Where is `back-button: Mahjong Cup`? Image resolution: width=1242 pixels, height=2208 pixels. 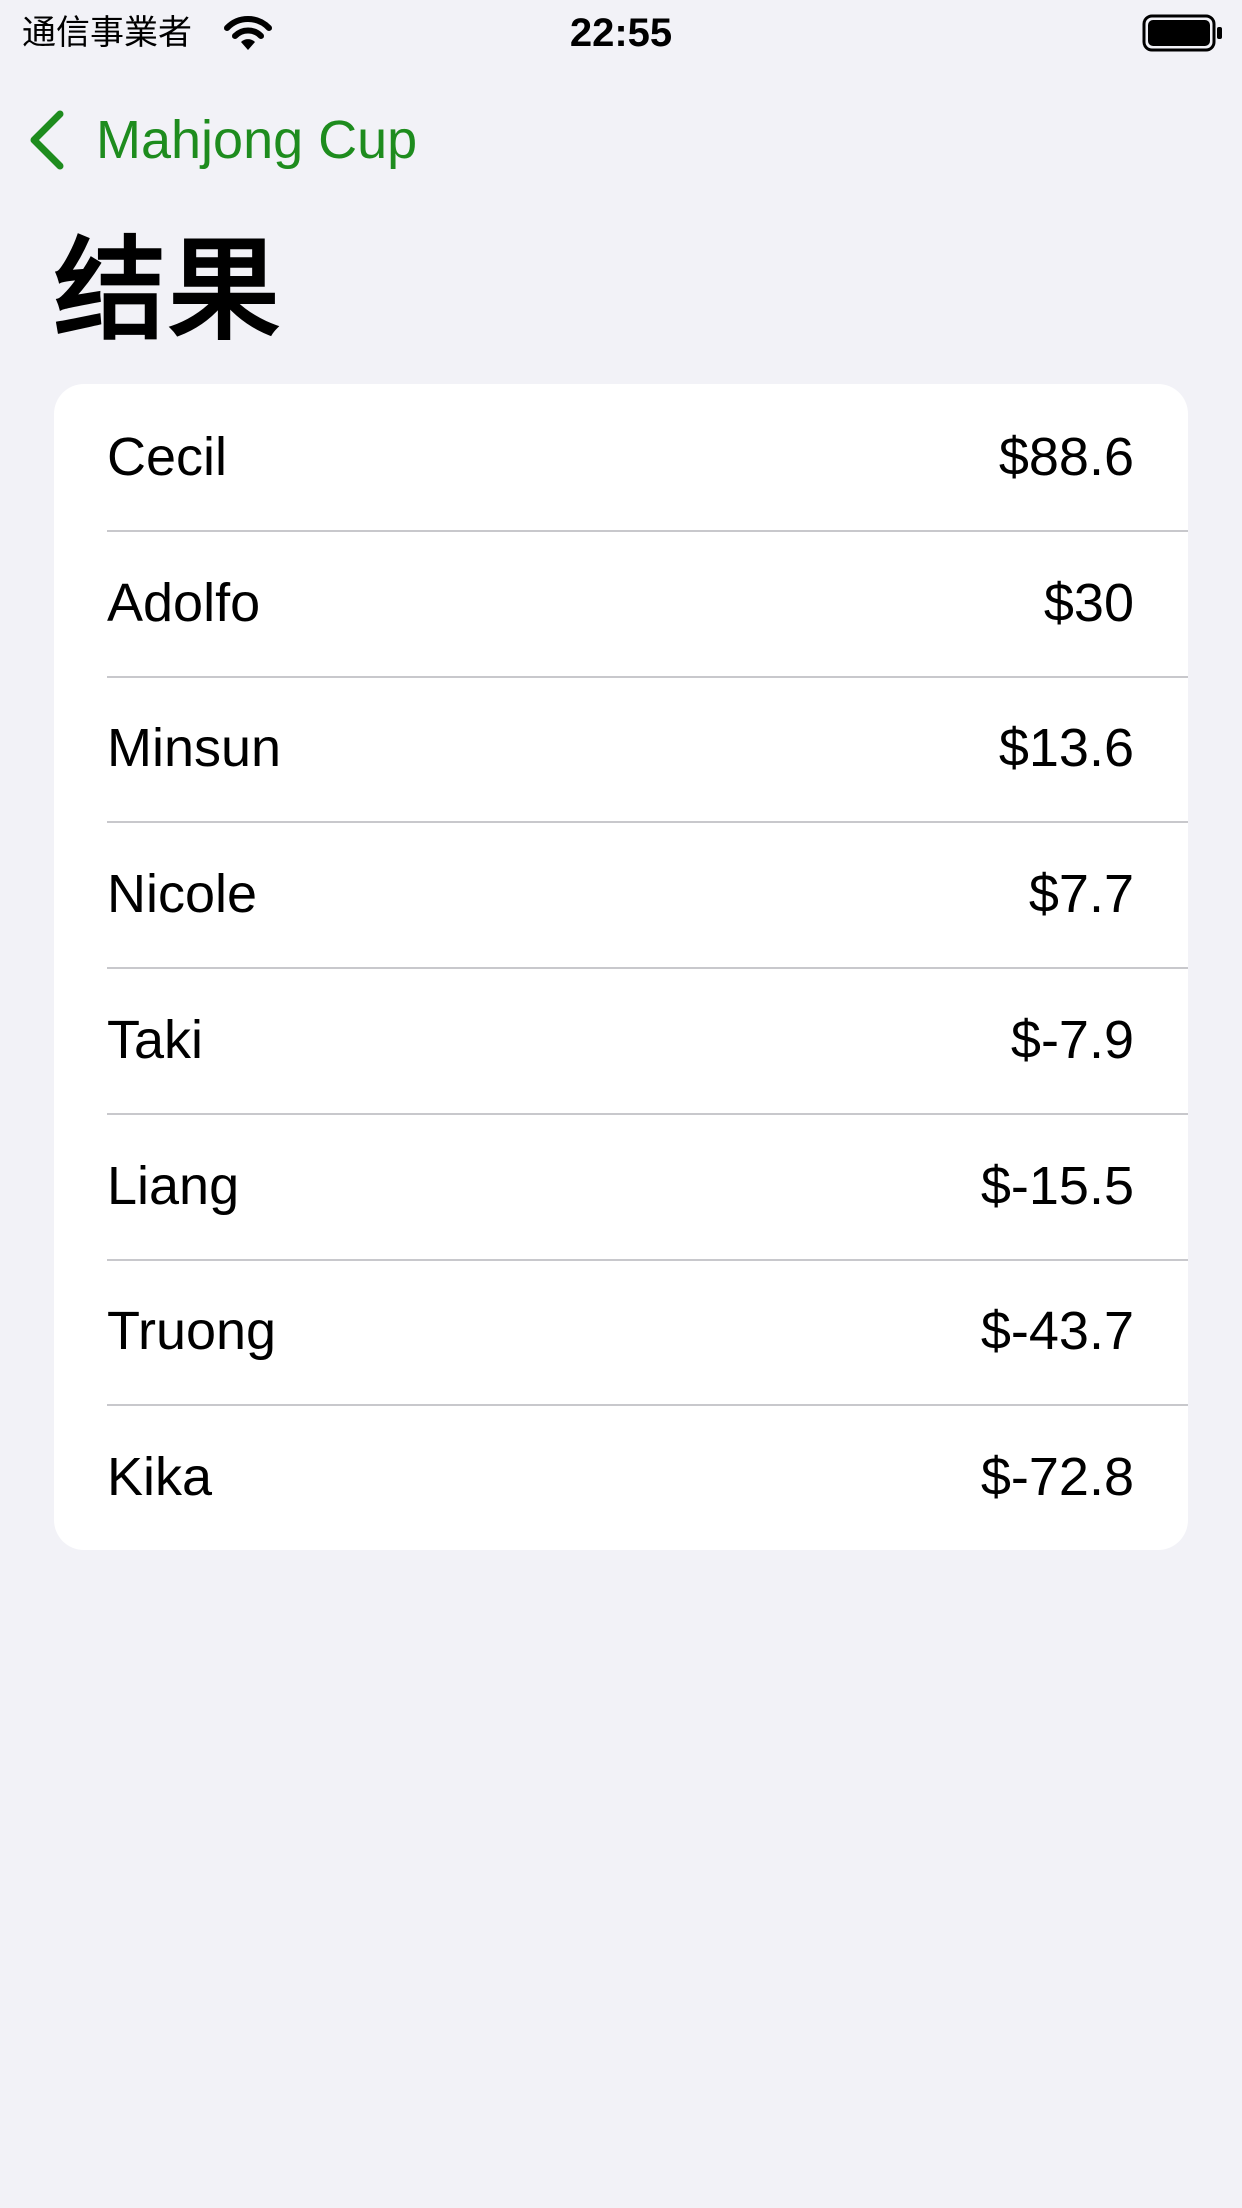
back-button: Mahjong Cup is located at coordinates (220, 140).